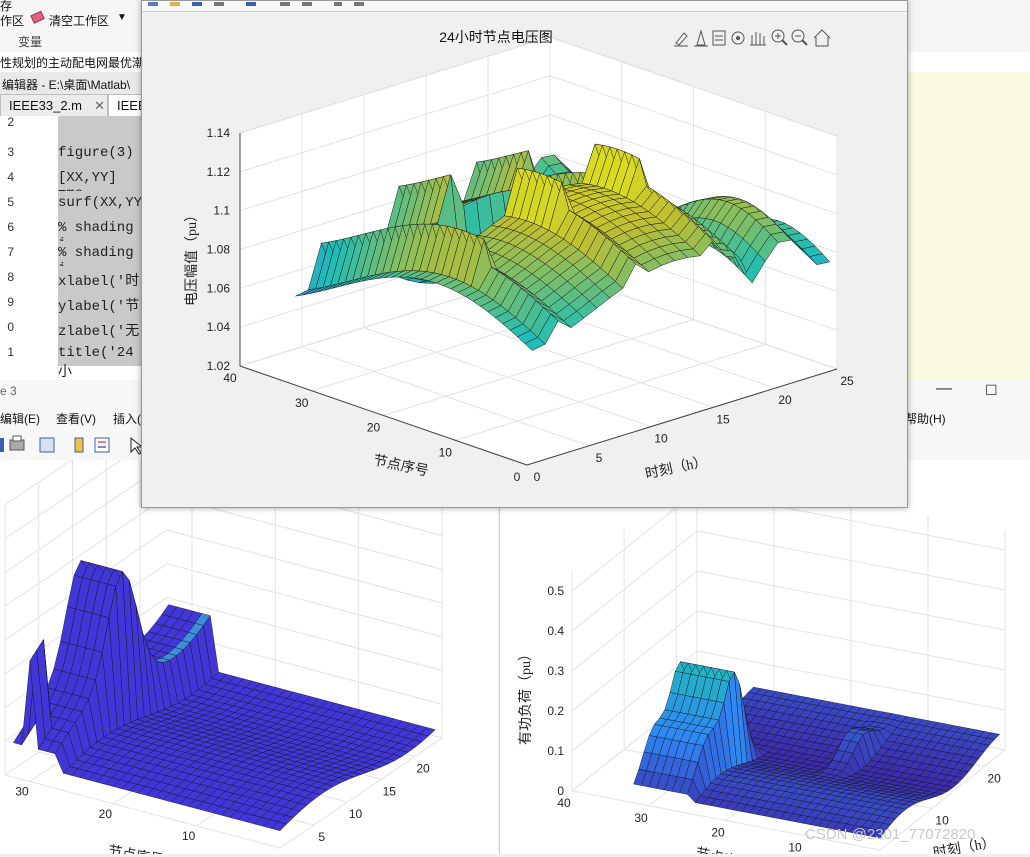 This screenshot has height=857, width=1030. I want to click on brush-icon, so click(681, 39).